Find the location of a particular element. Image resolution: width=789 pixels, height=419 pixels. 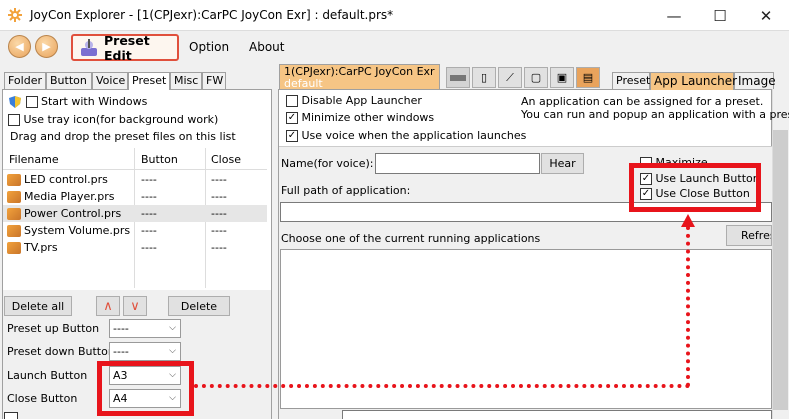

list-item: System Volume.prs ---- ---- is located at coordinates (135, 230).